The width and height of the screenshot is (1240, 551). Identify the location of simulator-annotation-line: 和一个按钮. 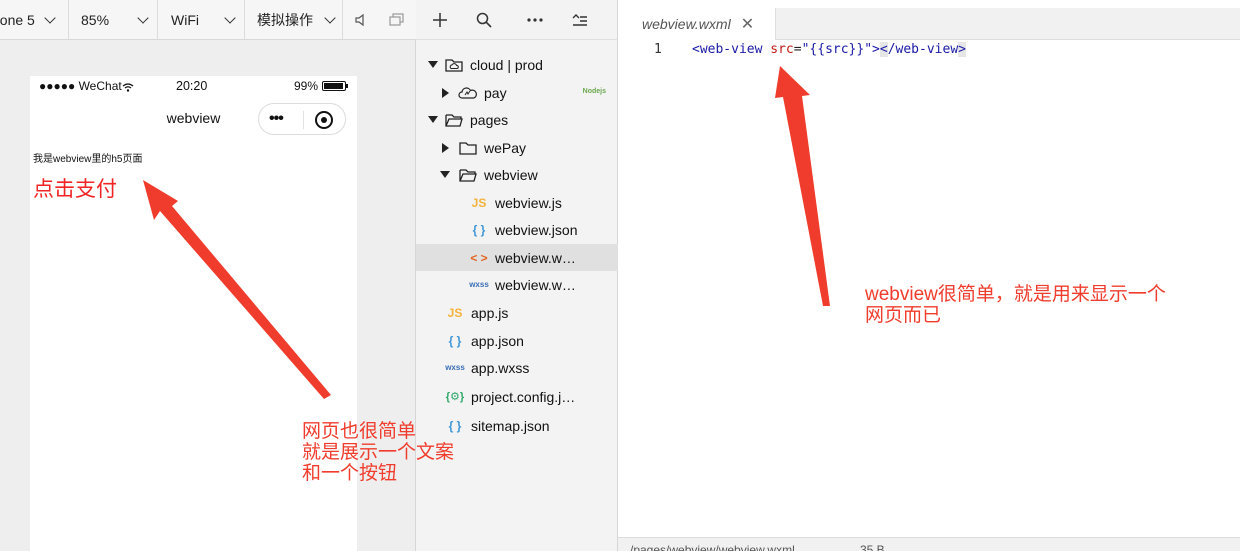
(350, 473).